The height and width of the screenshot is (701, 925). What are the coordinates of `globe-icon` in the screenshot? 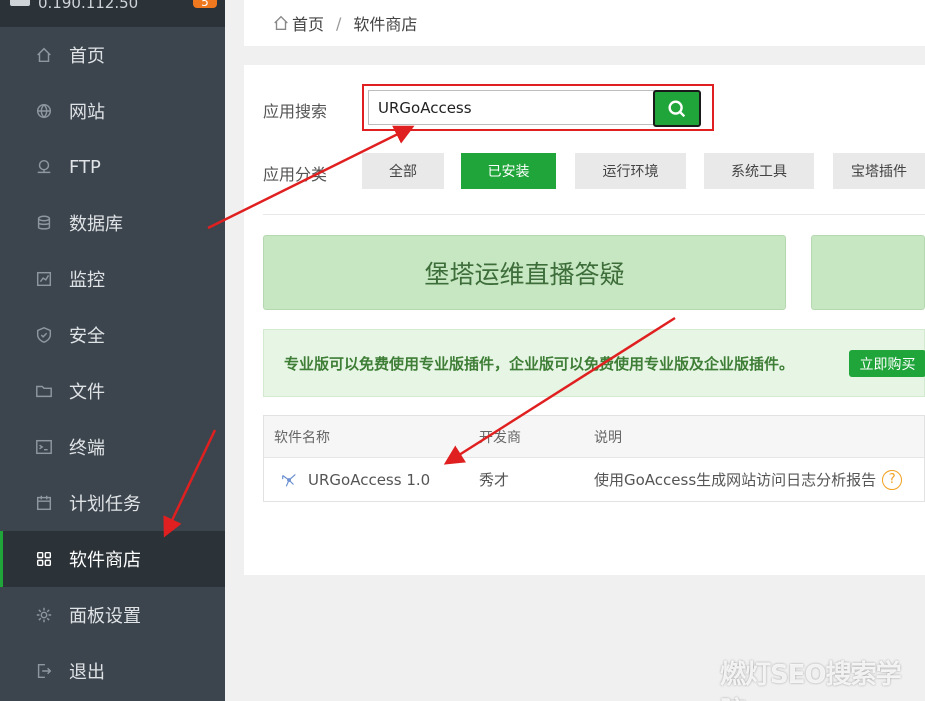 It's located at (44, 111).